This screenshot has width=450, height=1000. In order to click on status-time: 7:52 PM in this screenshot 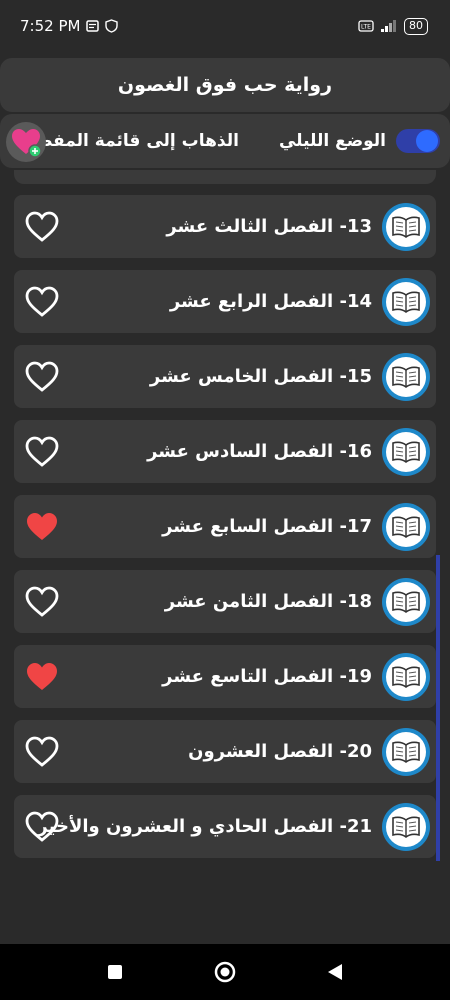, I will do `click(50, 26)`.